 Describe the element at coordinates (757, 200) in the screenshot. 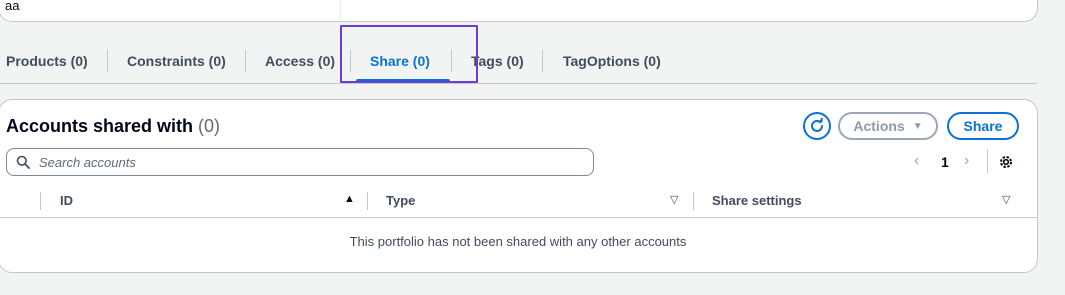

I see `column-header-share-settings: Share settings` at that location.